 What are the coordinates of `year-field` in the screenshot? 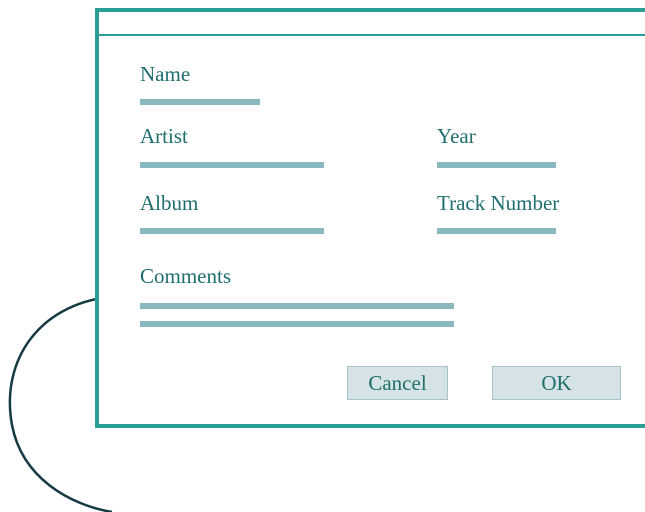 It's located at (496, 165).